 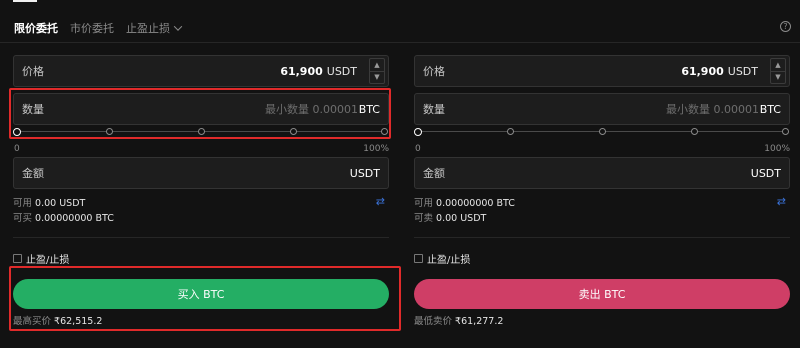 I want to click on buy-price-stepper: ▲ ▼, so click(x=377, y=71).